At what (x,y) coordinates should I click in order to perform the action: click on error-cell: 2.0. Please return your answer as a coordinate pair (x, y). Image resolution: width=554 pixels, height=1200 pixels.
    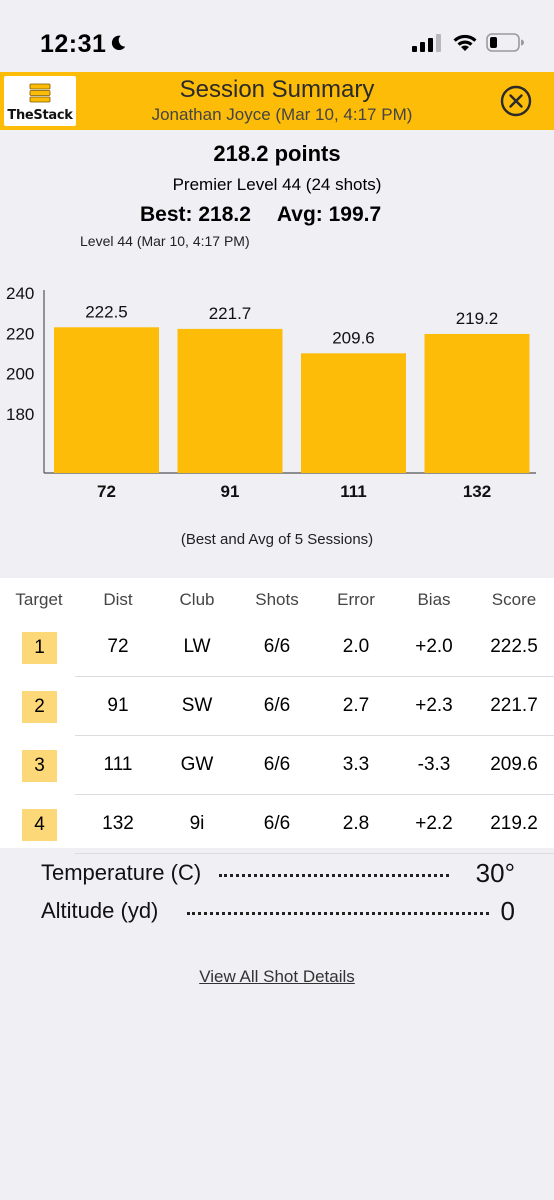
    Looking at the image, I should click on (356, 646).